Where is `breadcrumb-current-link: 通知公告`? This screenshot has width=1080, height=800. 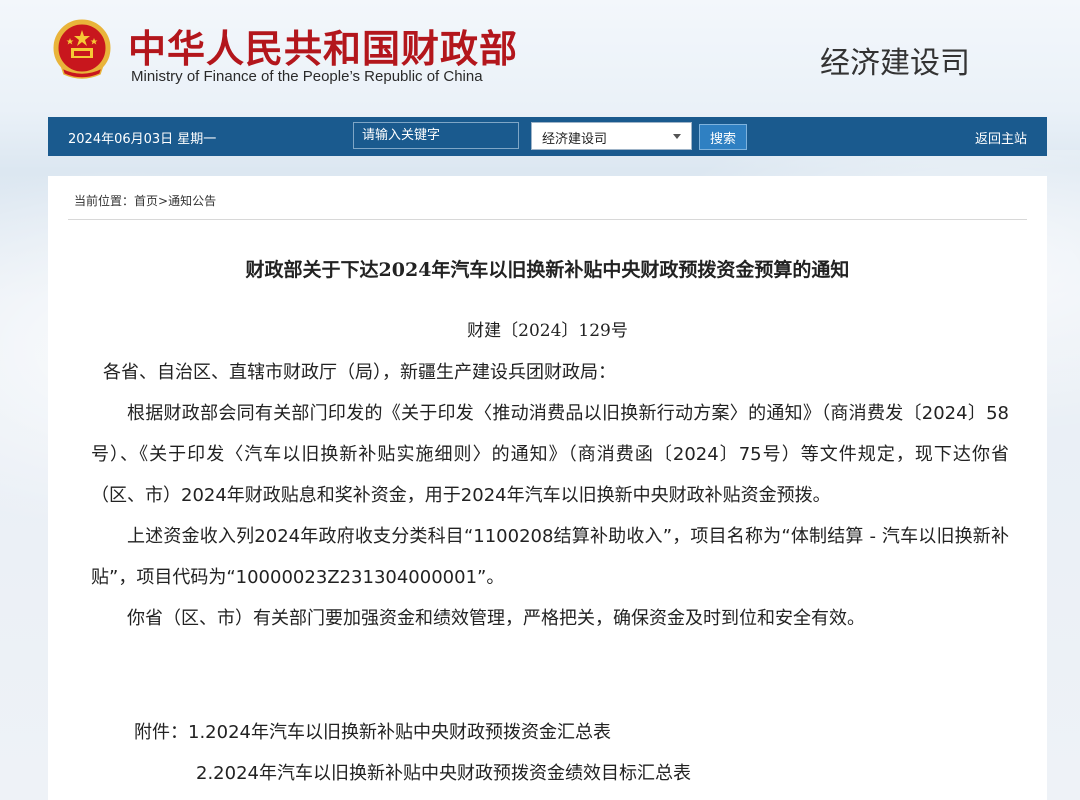
breadcrumb-current-link: 通知公告 is located at coordinates (192, 201).